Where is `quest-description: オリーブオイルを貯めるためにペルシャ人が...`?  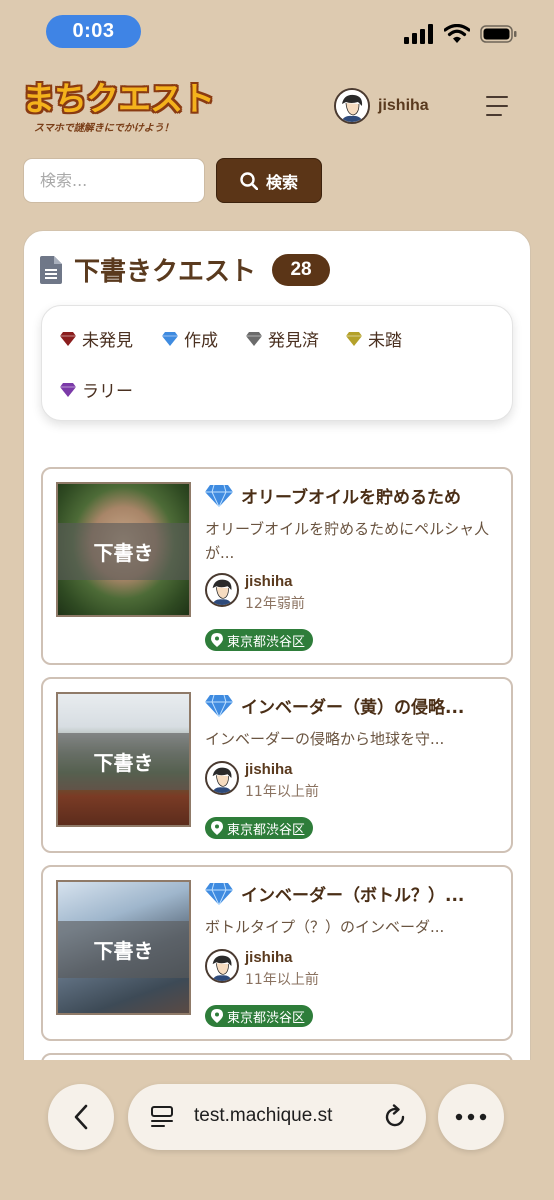
quest-description: オリーブオイルを貯めるためにペルシャ人が... is located at coordinates (347, 541).